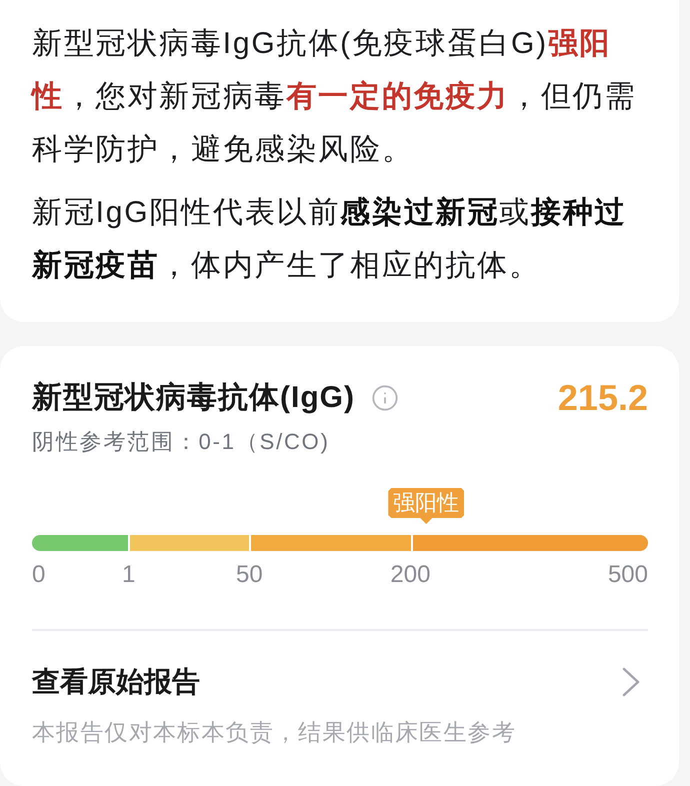 Image resolution: width=690 pixels, height=786 pixels. Describe the element at coordinates (628, 575) in the screenshot. I see `scale-tick-label: 500` at that location.